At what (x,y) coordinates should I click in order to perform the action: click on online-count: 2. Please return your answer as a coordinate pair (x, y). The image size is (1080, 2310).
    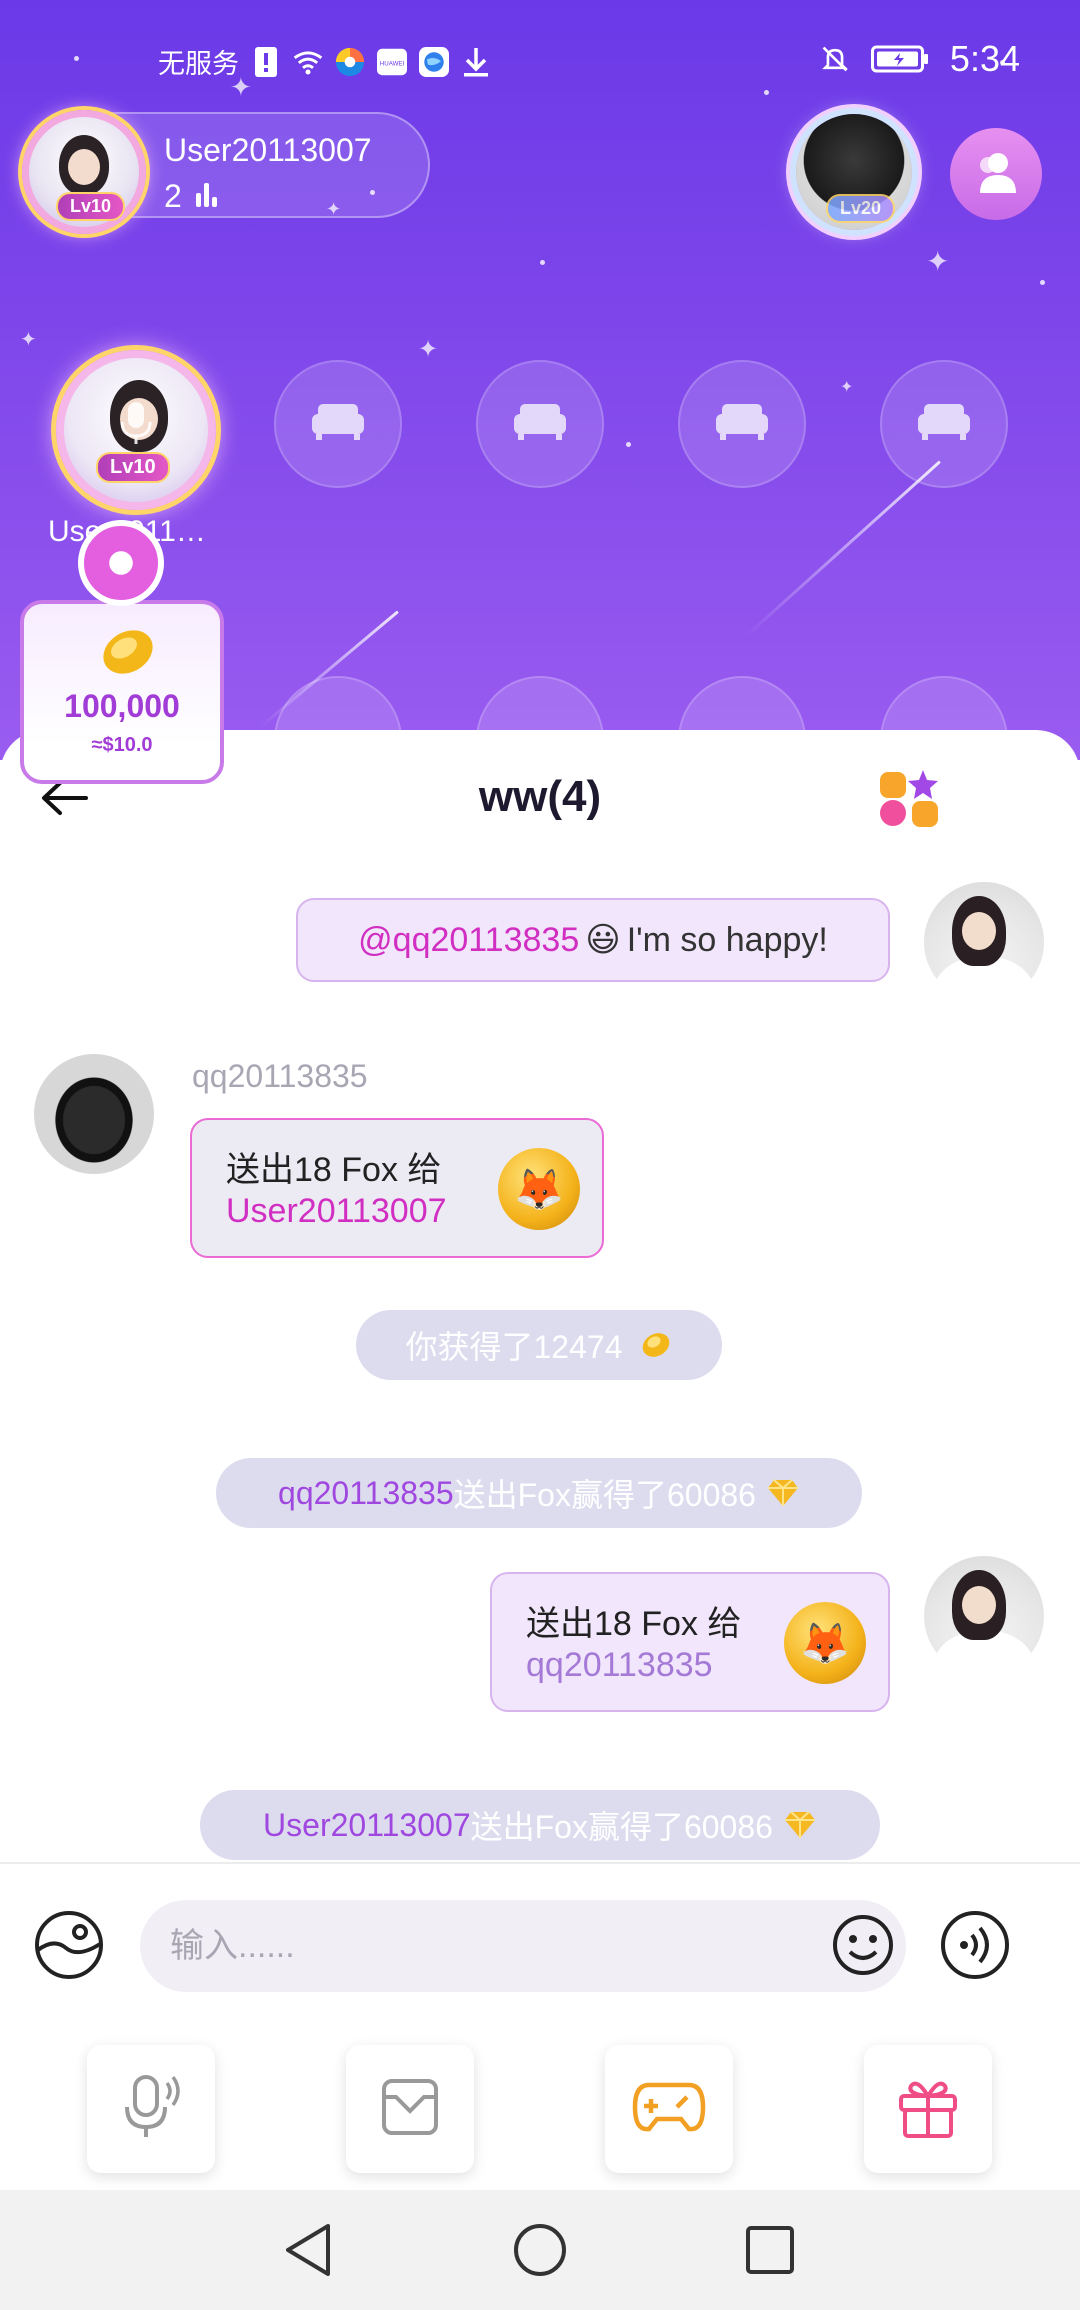
    Looking at the image, I should click on (192, 196).